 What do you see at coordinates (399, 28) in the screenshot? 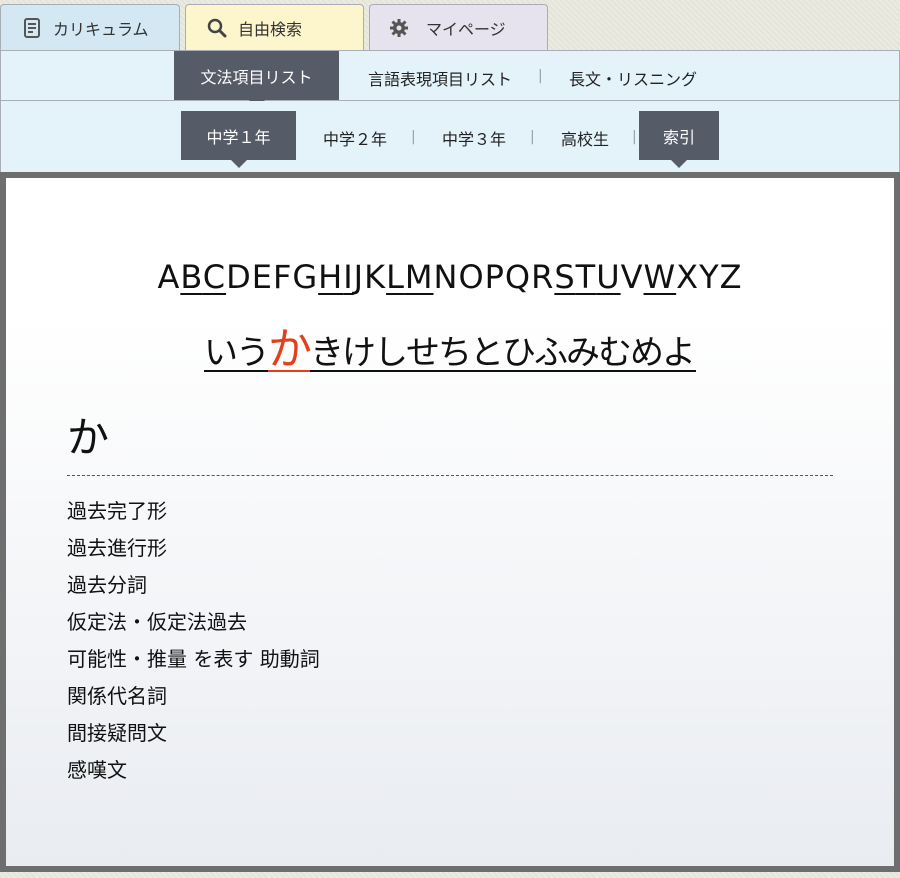
I see `gear-icon` at bounding box center [399, 28].